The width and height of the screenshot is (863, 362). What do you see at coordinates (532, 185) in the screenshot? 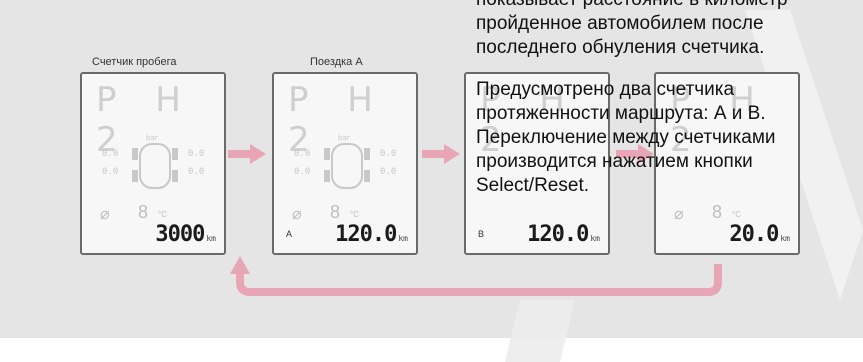
I see `paragraph-2-line-5: Select/Reset.` at bounding box center [532, 185].